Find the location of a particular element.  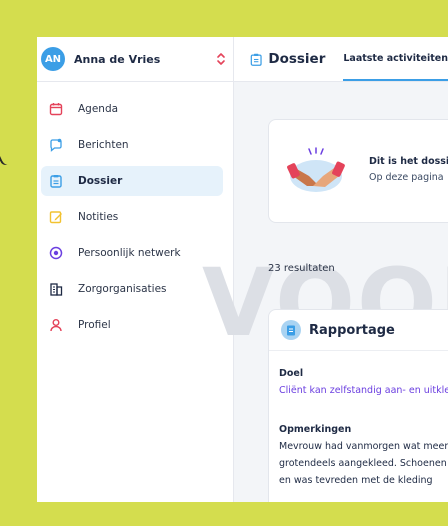

tab-laatste-activiteiten: Laatste activiteiten is located at coordinates (395, 59).